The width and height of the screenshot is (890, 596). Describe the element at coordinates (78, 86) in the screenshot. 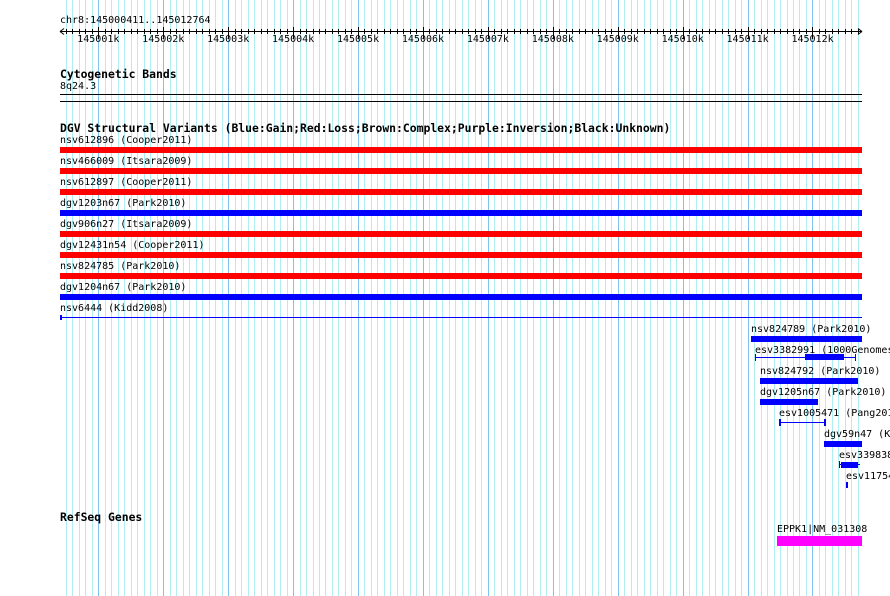

I see `cytoband-label: 8q24.3` at that location.